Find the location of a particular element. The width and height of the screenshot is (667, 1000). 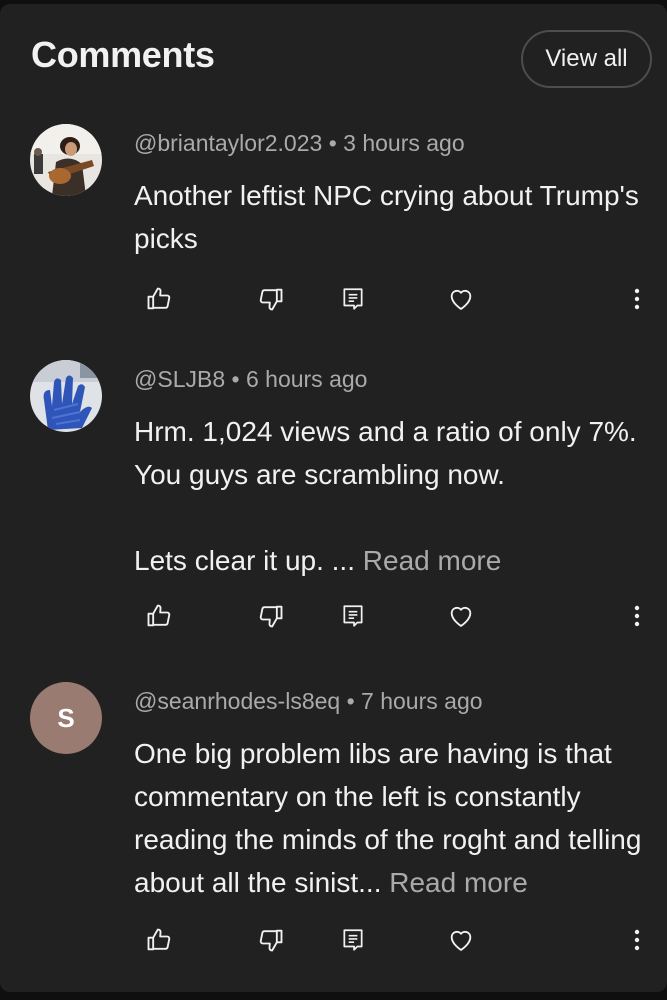

comments-title: Comments is located at coordinates (123, 54).